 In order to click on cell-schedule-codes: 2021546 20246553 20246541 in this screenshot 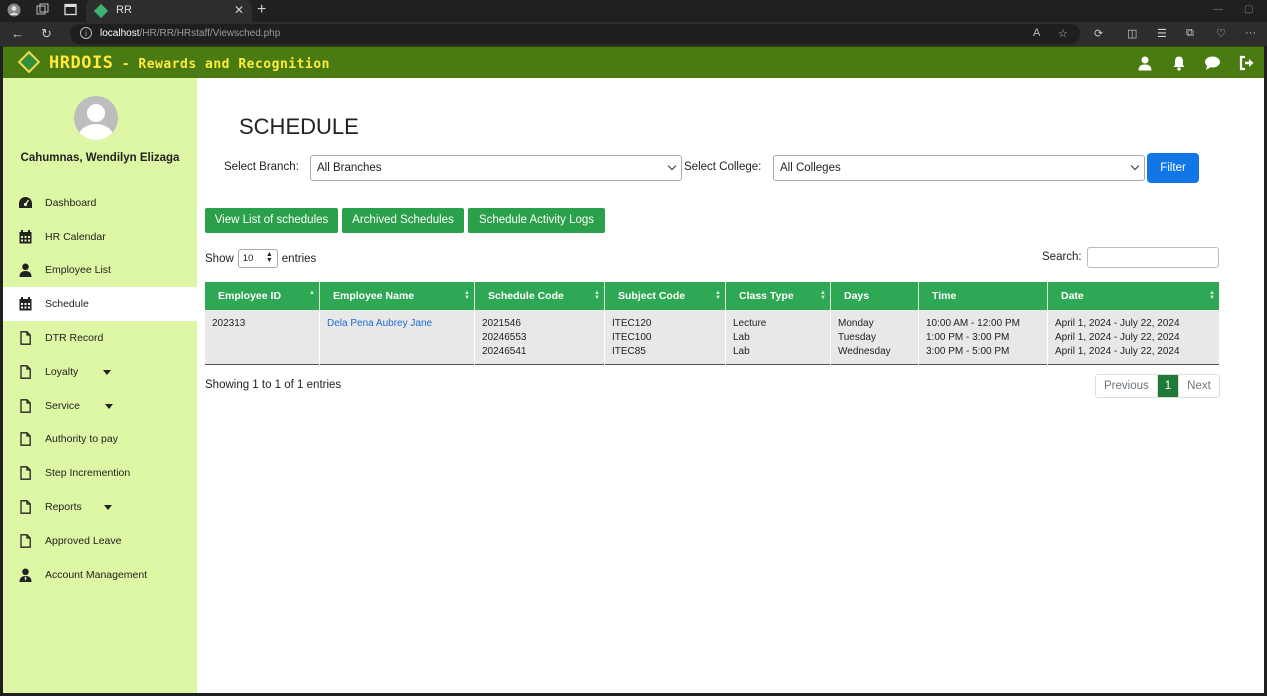, I will do `click(540, 337)`.